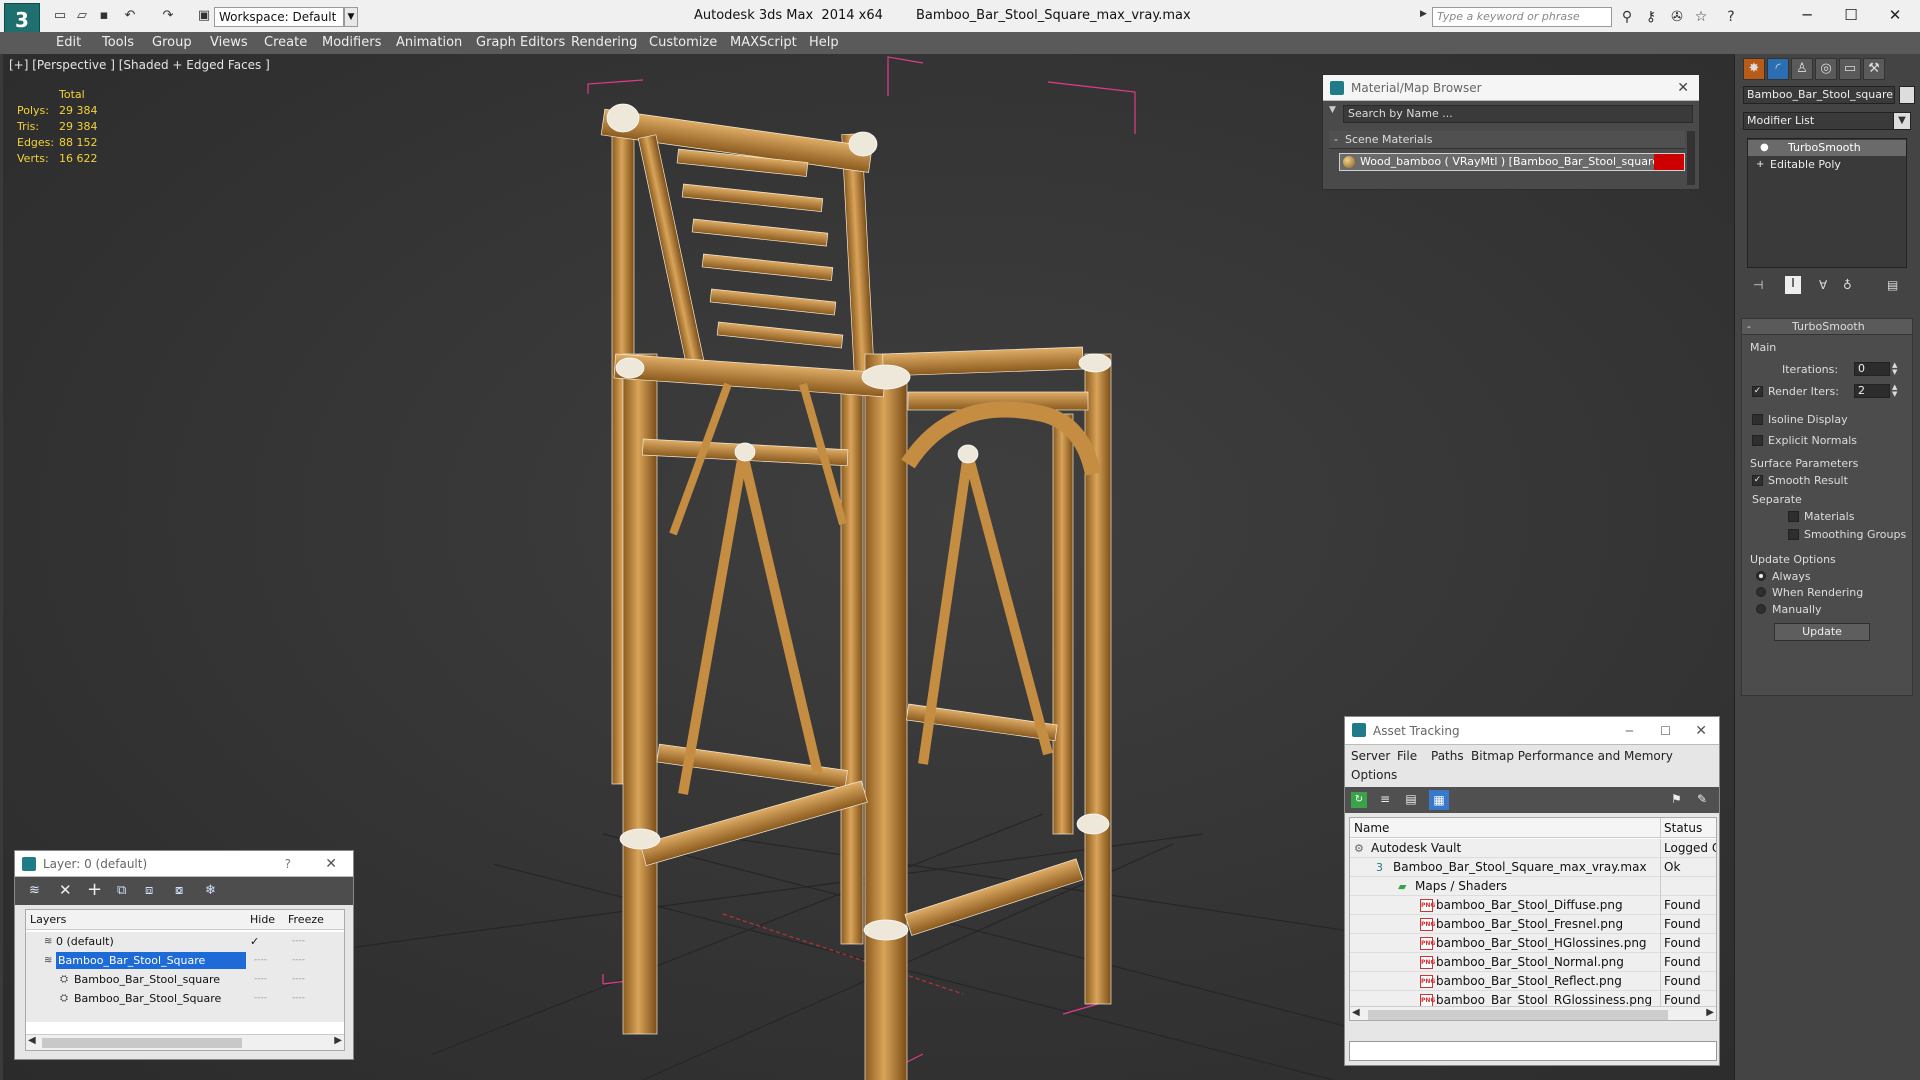 The image size is (1920, 1080). What do you see at coordinates (1507, 140) in the screenshot?
I see `scene-materials-group: - Scene Materials` at bounding box center [1507, 140].